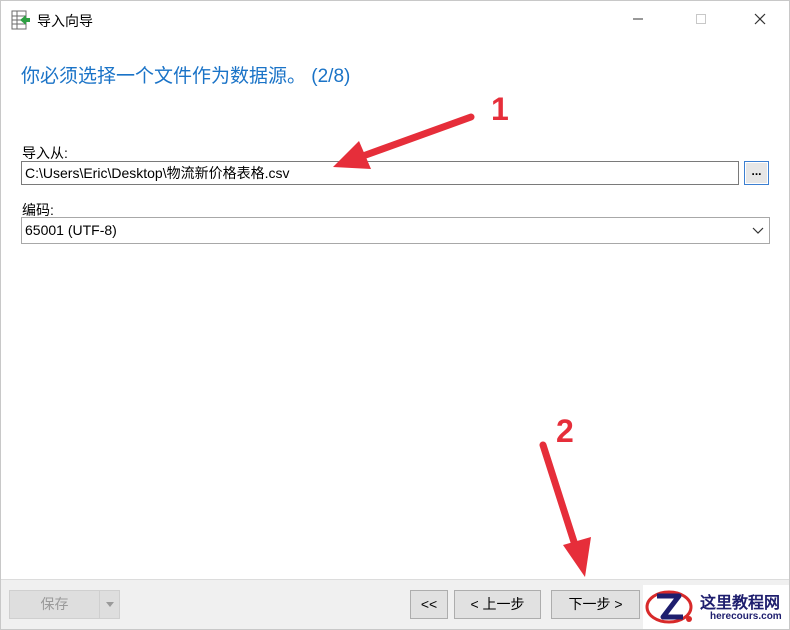 This screenshot has width=790, height=630. What do you see at coordinates (186, 76) in the screenshot?
I see `wizard-step-heading: 你必须选择一个文件作为数据源。 (2/8)` at bounding box center [186, 76].